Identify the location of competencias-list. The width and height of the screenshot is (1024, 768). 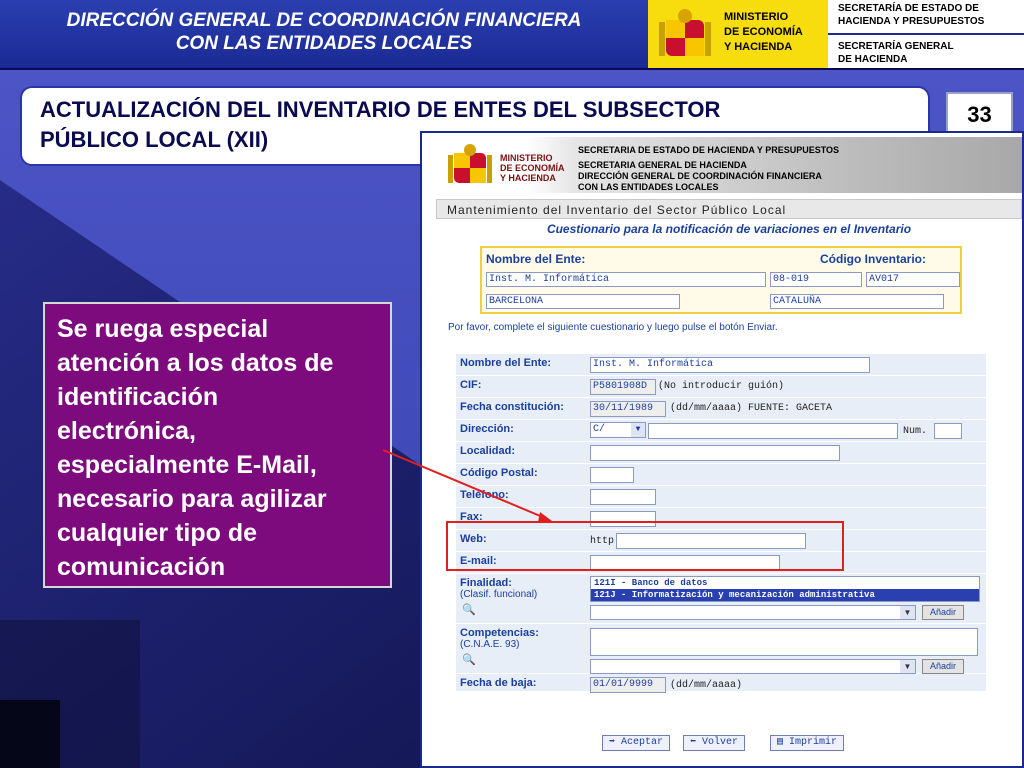
(784, 642).